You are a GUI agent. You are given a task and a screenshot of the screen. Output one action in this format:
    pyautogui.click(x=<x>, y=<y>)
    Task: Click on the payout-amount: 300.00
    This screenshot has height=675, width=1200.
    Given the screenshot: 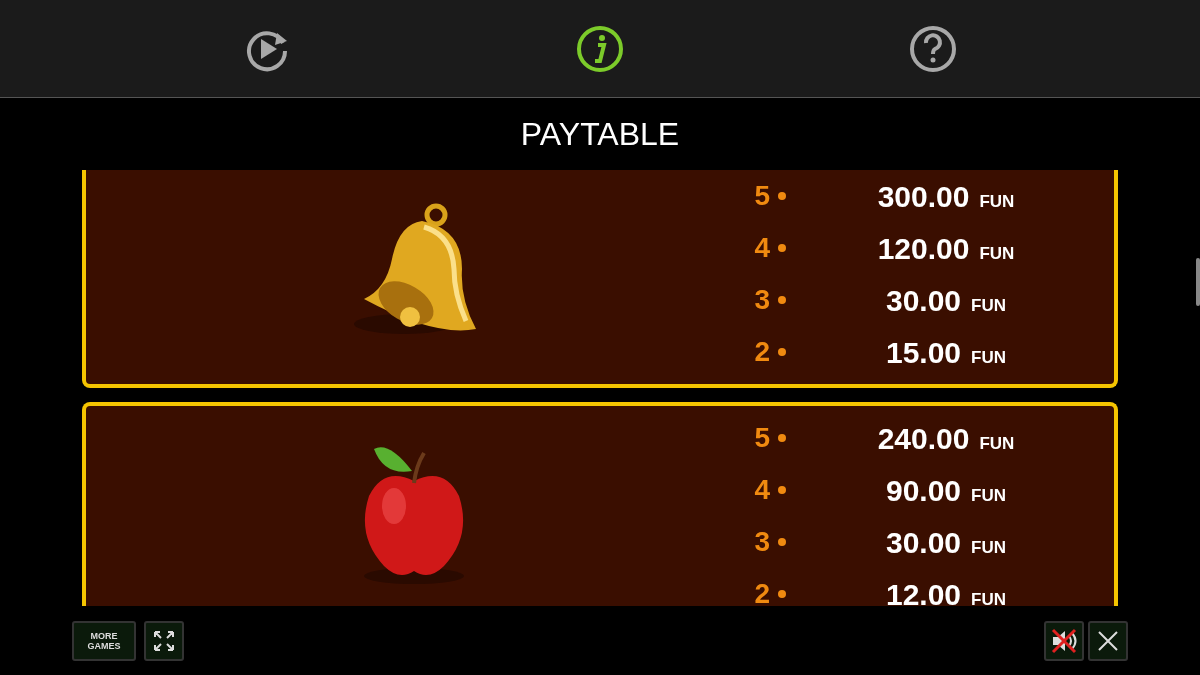 What is the action you would take?
    pyautogui.click(x=923, y=196)
    